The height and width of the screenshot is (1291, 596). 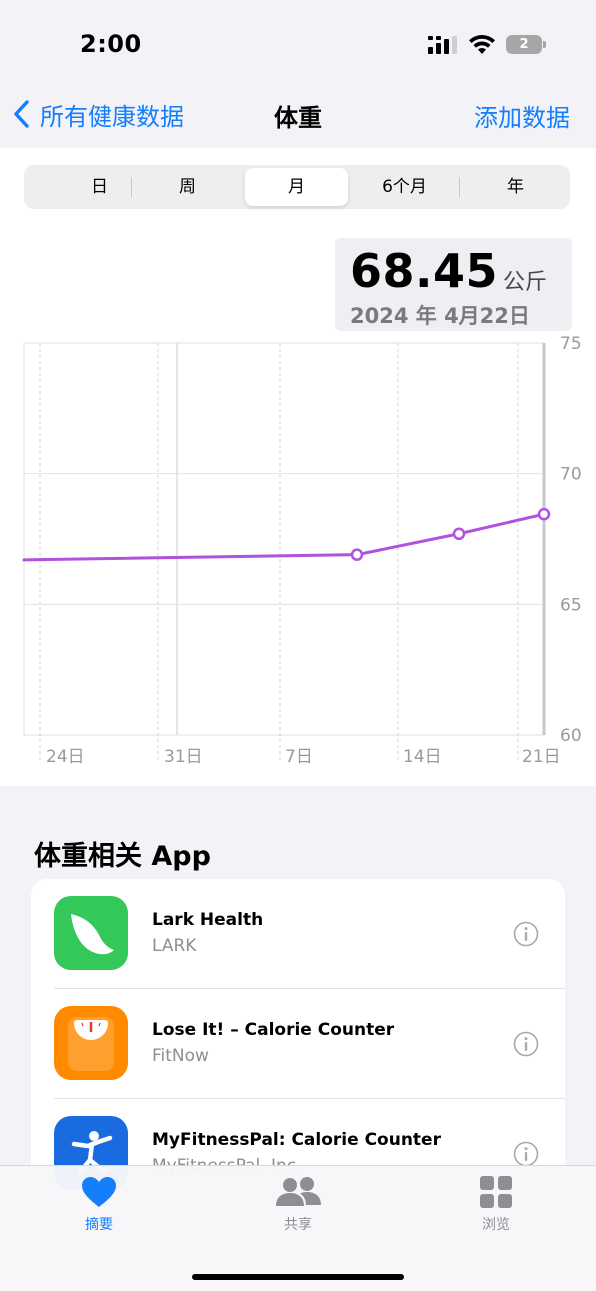 What do you see at coordinates (91, 1043) in the screenshot?
I see `scale-icon` at bounding box center [91, 1043].